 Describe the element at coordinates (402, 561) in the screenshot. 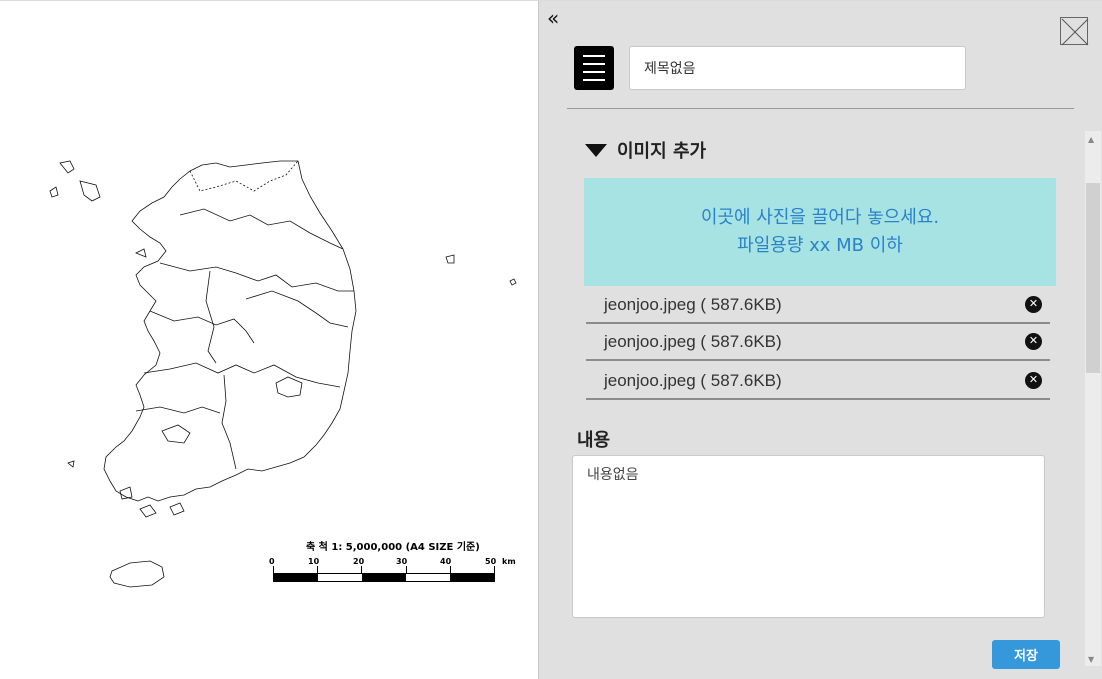

I see `scale-tick: 30` at that location.